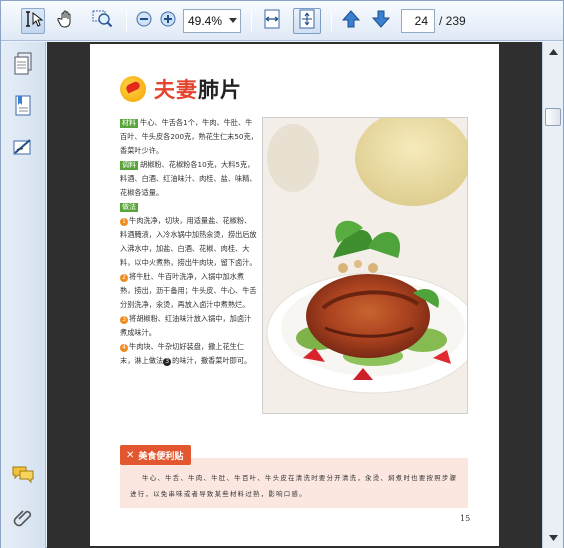  I want to click on page-number-value: 24, so click(421, 21).